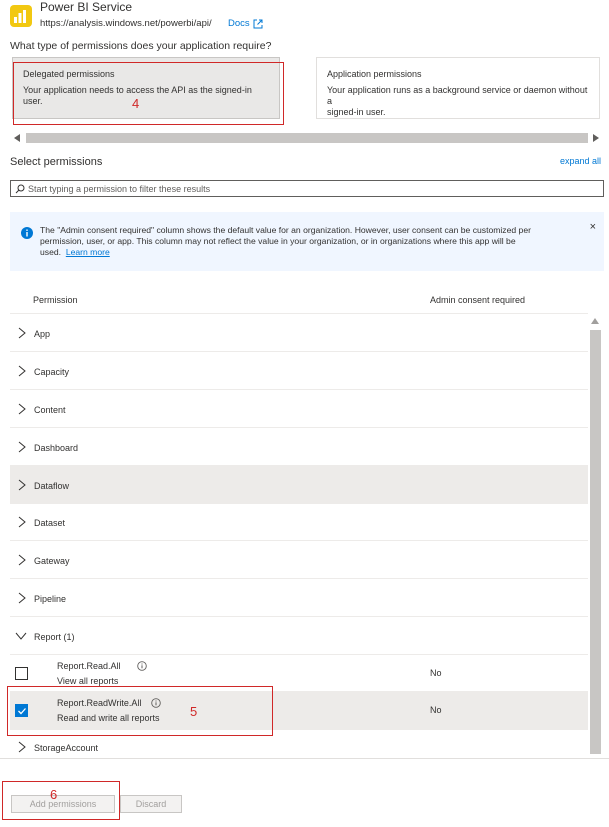  What do you see at coordinates (88, 252) in the screenshot?
I see `learn-more-link: Learn more` at bounding box center [88, 252].